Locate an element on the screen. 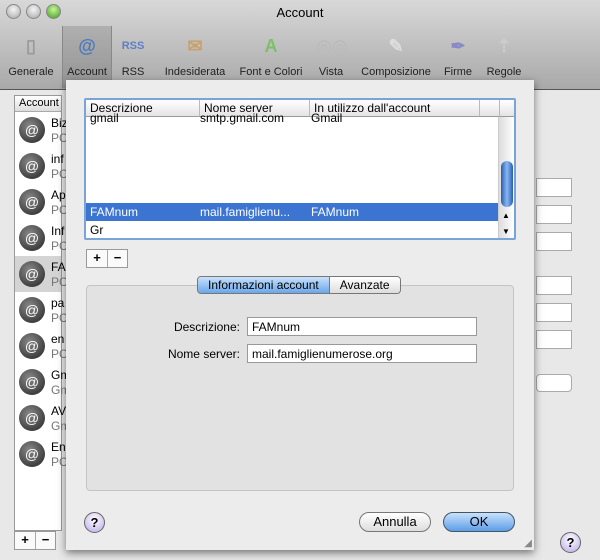 The width and height of the screenshot is (600, 560). window-title: Account is located at coordinates (300, 12).